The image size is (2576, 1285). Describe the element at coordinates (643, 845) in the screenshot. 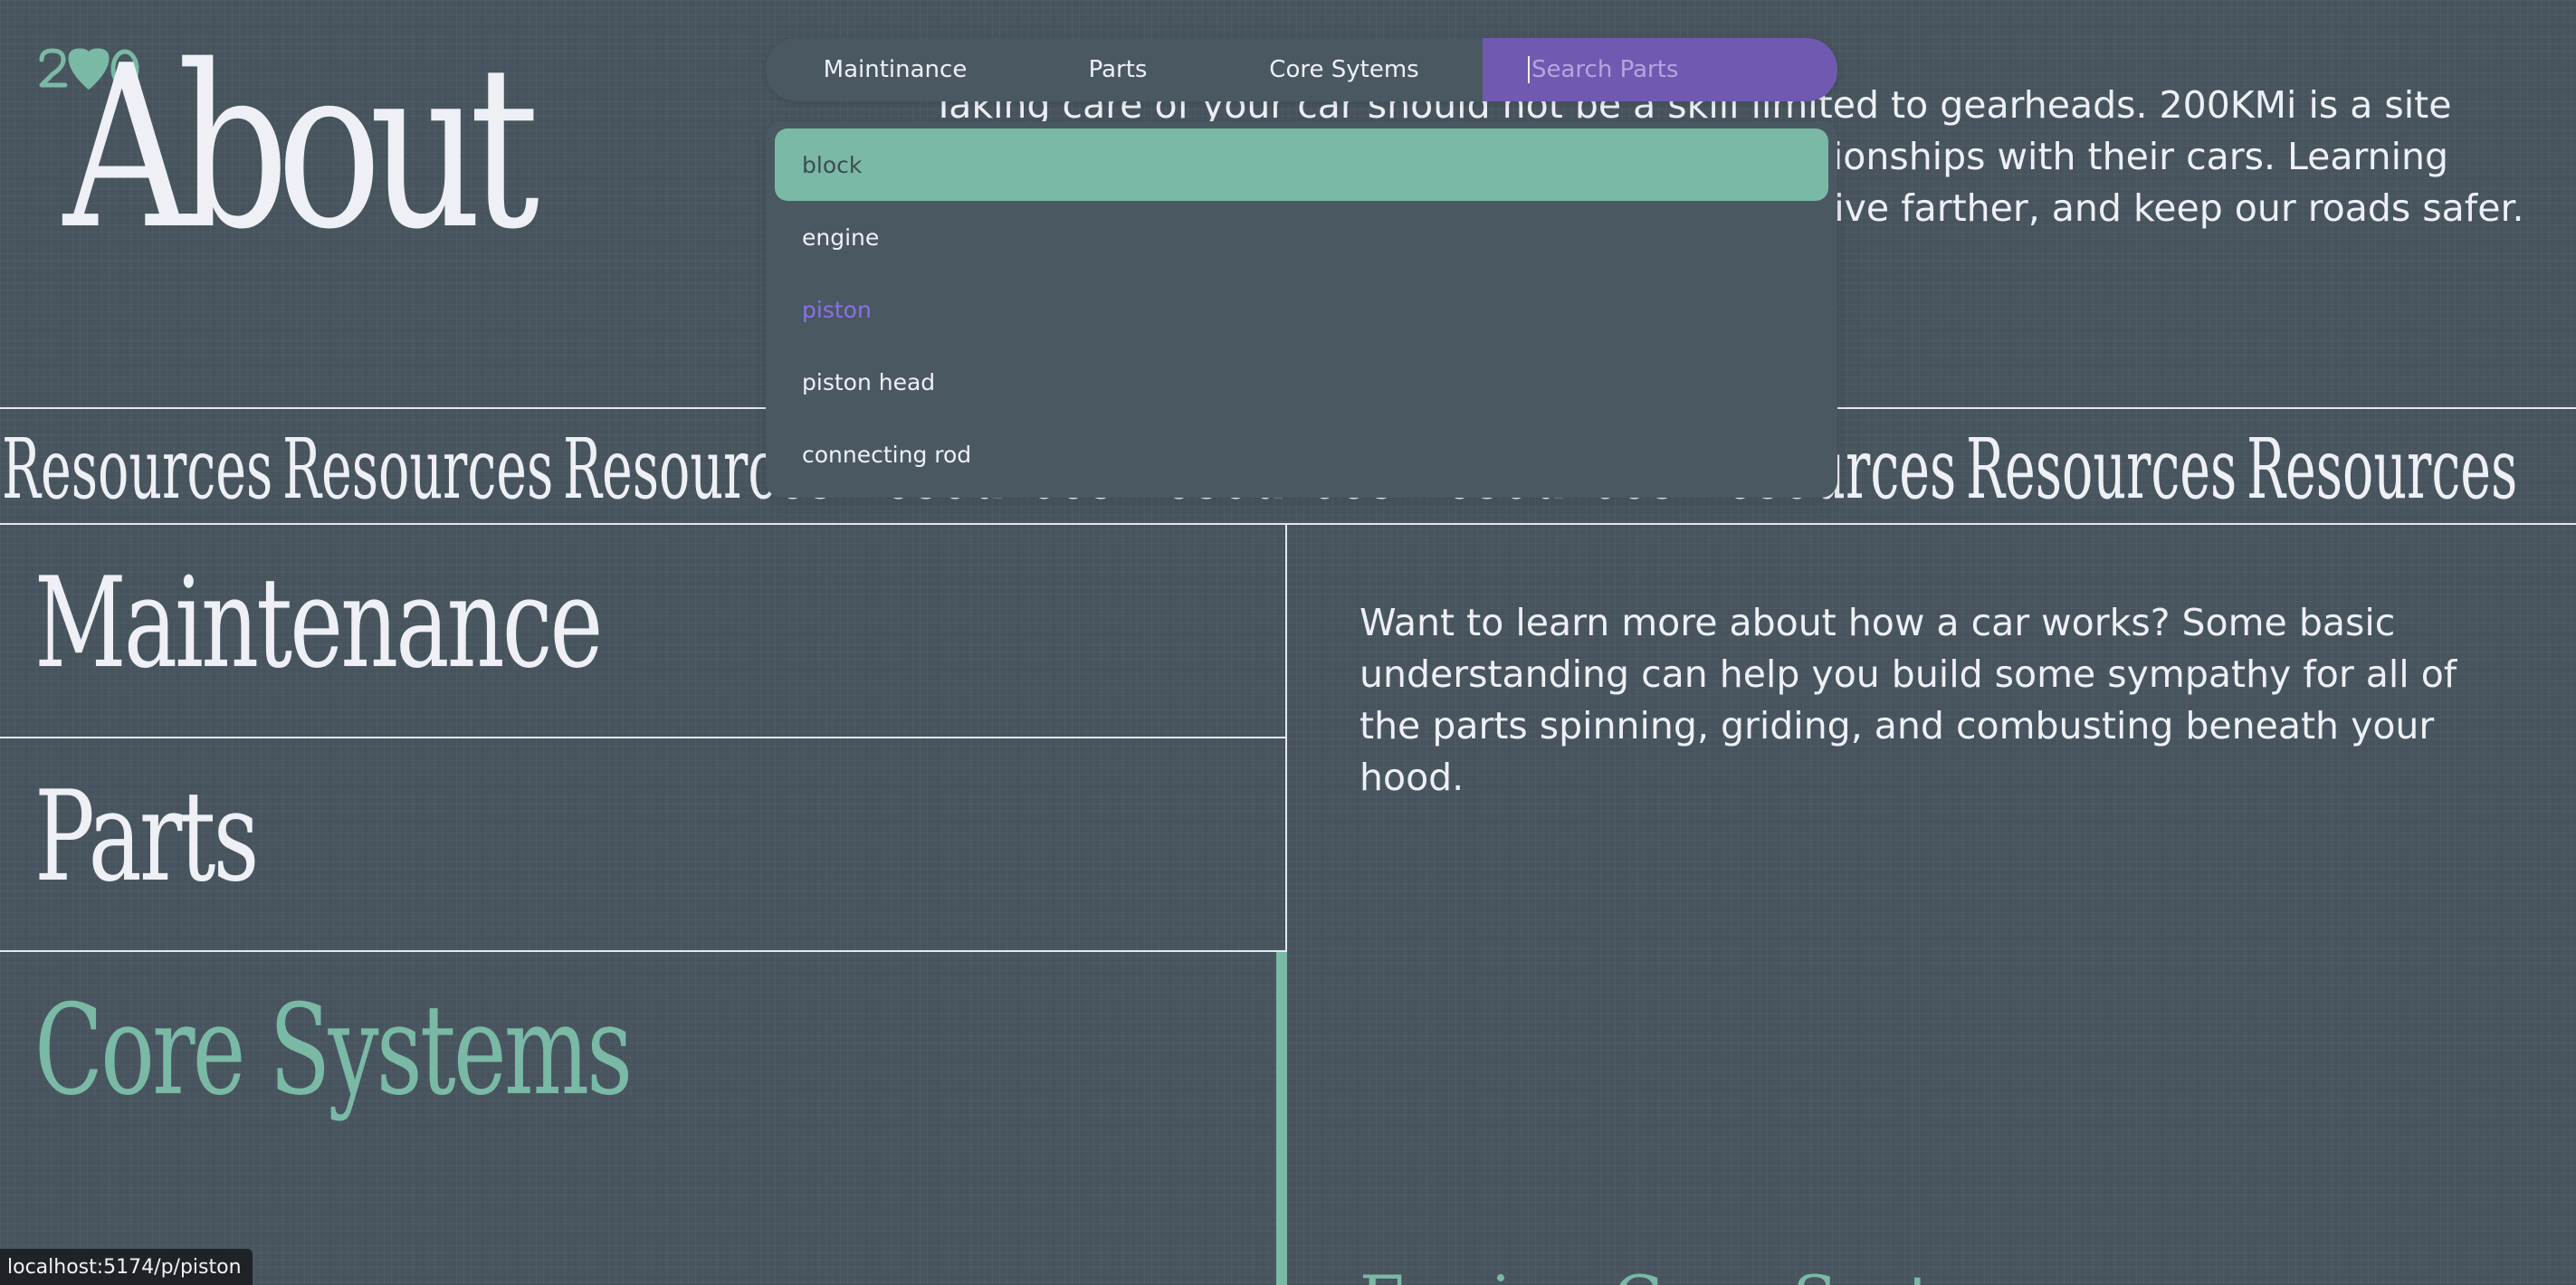

I see `category-parts: Parts` at that location.